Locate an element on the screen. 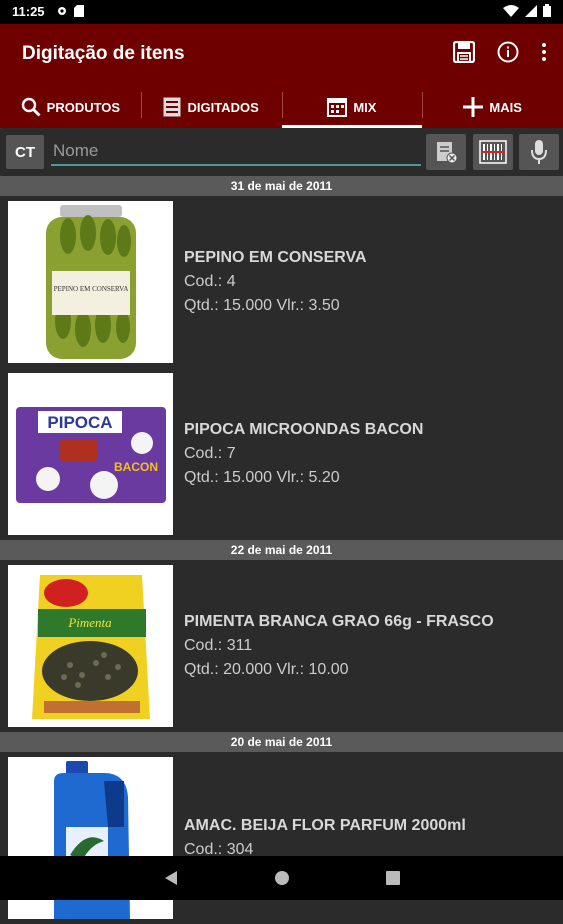 Image resolution: width=563 pixels, height=924 pixels. pimenta-label-text: Pimenta is located at coordinates (89, 622).